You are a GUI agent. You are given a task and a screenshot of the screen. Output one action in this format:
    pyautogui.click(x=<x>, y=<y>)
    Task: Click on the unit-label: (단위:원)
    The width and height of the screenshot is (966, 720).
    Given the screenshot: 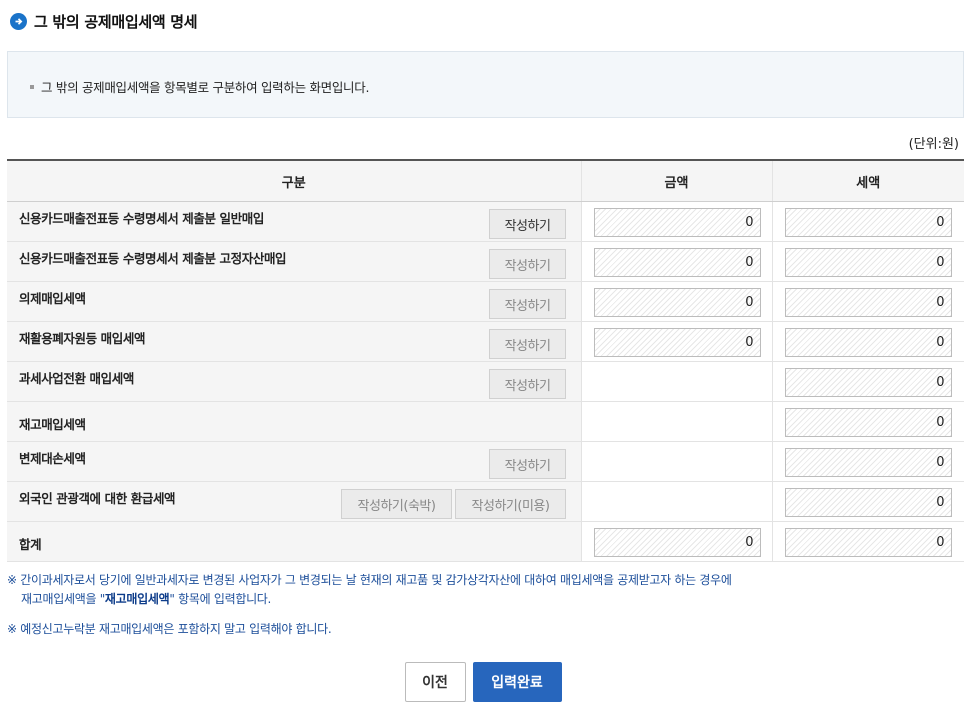 What is the action you would take?
    pyautogui.click(x=933, y=144)
    